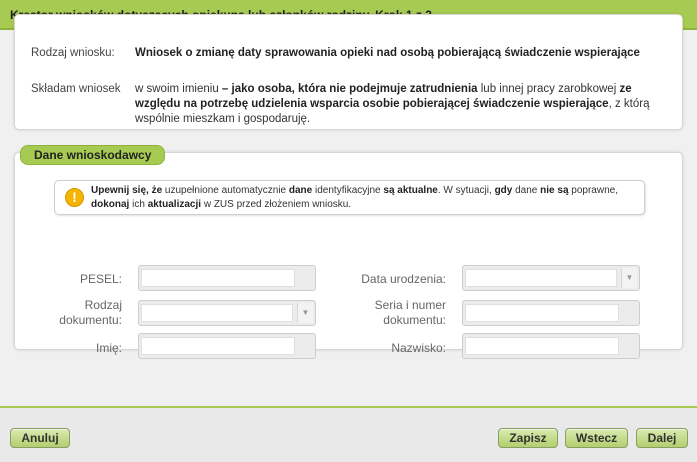 The width and height of the screenshot is (697, 462). What do you see at coordinates (528, 438) in the screenshot?
I see `save-button: Zapisz` at bounding box center [528, 438].